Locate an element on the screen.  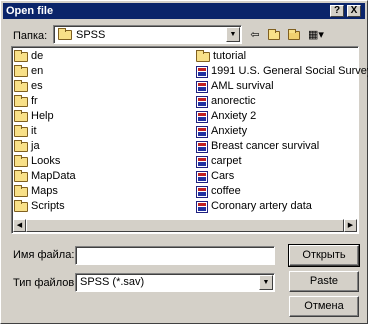
location-label: Папка: is located at coordinates (30, 36).